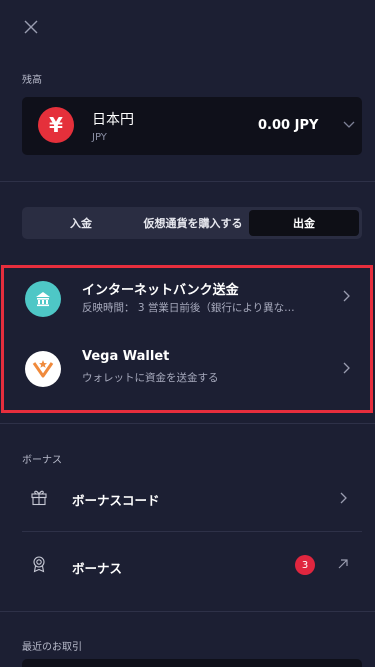 This screenshot has height=667, width=375. I want to click on gift-icon, so click(39, 498).